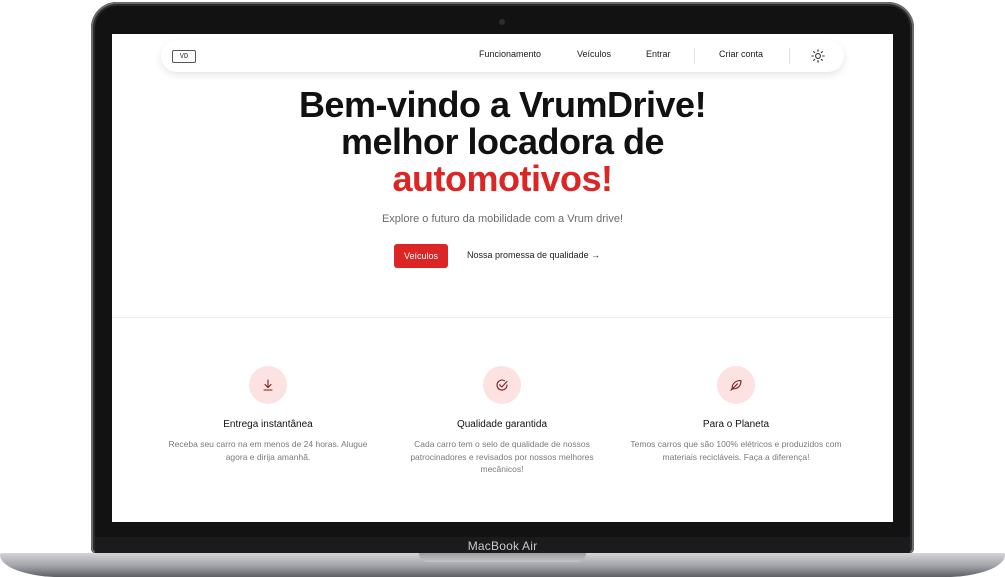 This screenshot has height=577, width=1005. I want to click on laptop-notch, so click(502, 557).